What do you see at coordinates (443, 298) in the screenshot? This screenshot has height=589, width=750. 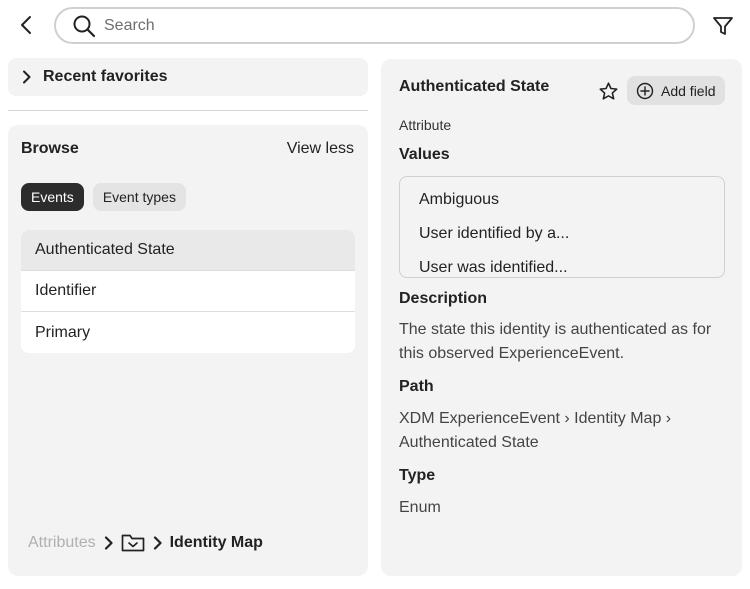 I see `description-heading: Description` at bounding box center [443, 298].